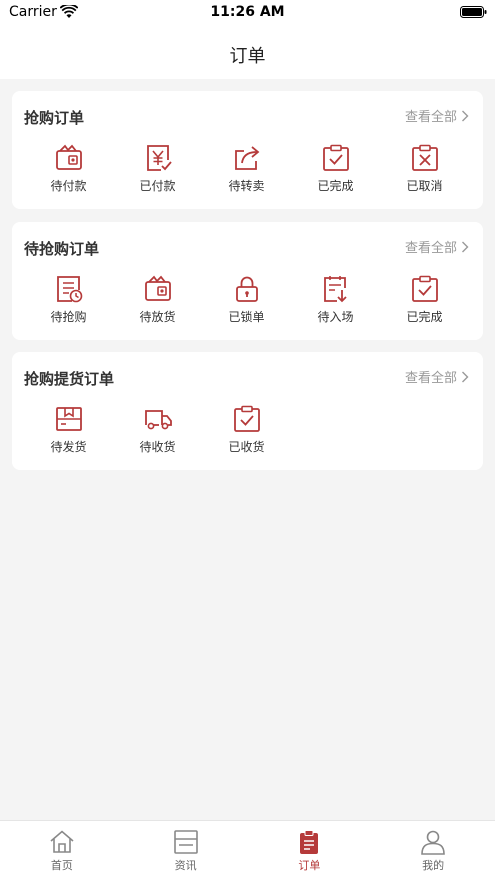 This screenshot has width=495, height=881. Describe the element at coordinates (246, 317) in the screenshot. I see `order-status-label: 已锁单` at that location.